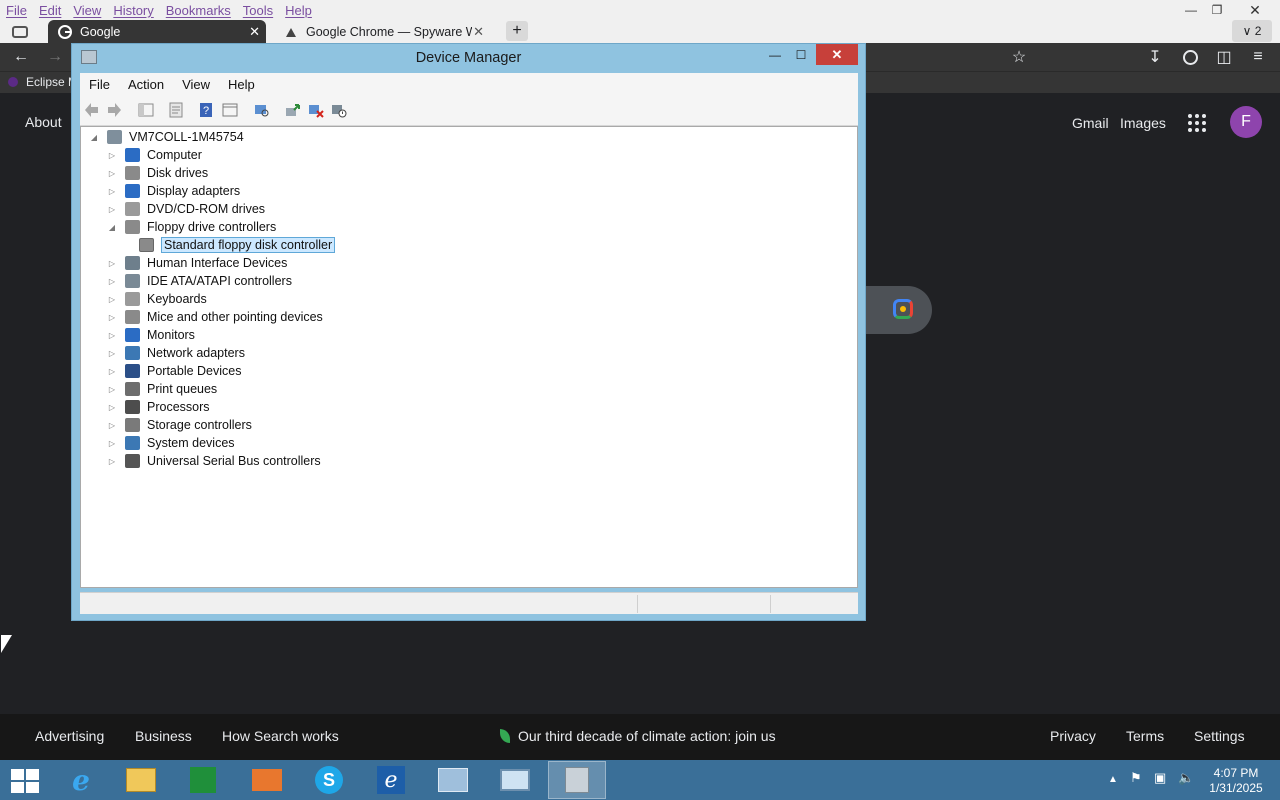  Describe the element at coordinates (1186, 778) in the screenshot. I see `volume-muted-icon: 🔈` at that location.